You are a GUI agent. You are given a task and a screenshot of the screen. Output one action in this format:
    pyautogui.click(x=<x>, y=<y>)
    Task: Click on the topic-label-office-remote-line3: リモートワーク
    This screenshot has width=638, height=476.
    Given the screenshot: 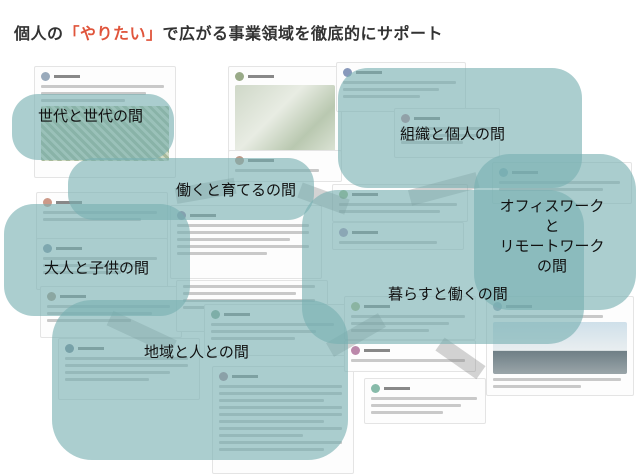 What is the action you would take?
    pyautogui.click(x=552, y=246)
    